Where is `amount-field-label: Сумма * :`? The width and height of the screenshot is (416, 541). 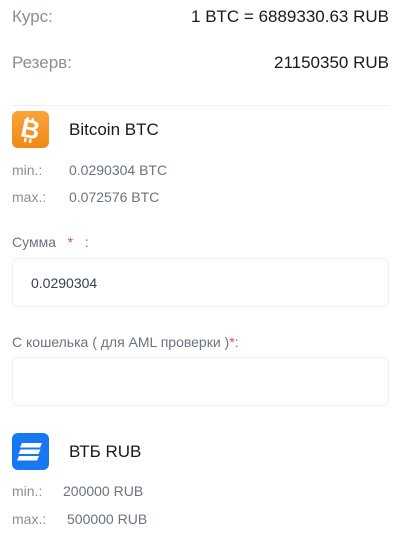 amount-field-label: Сумма * : is located at coordinates (50, 242).